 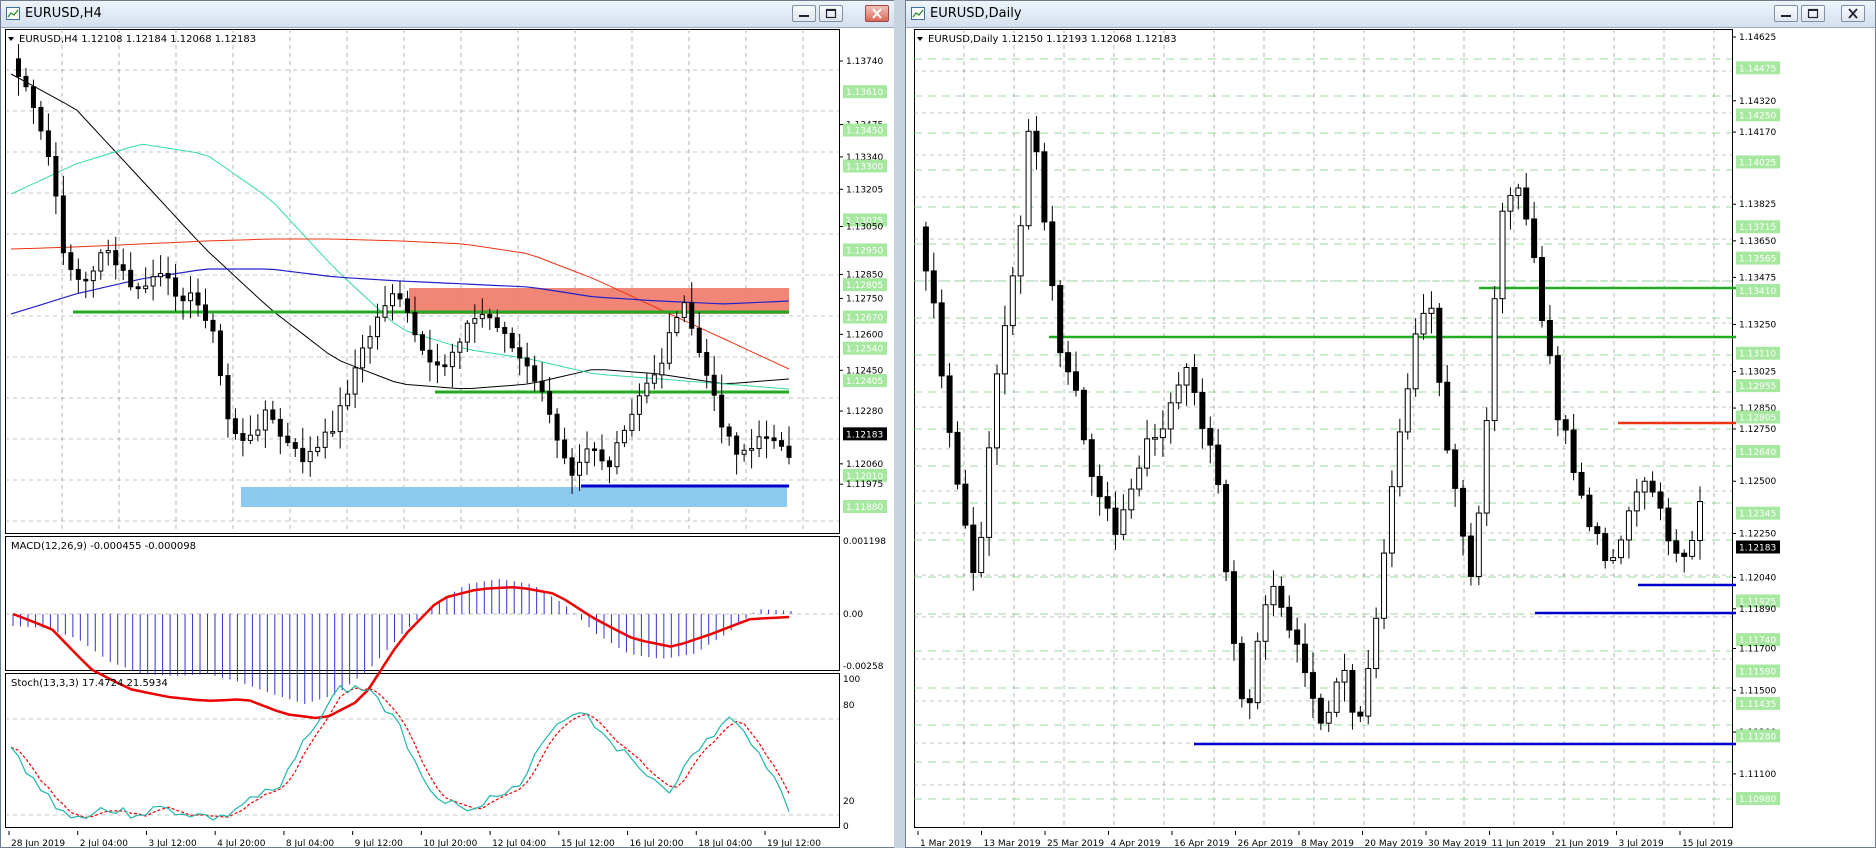 What do you see at coordinates (864, 227) in the screenshot?
I see `svg-text: 1.13050` at bounding box center [864, 227].